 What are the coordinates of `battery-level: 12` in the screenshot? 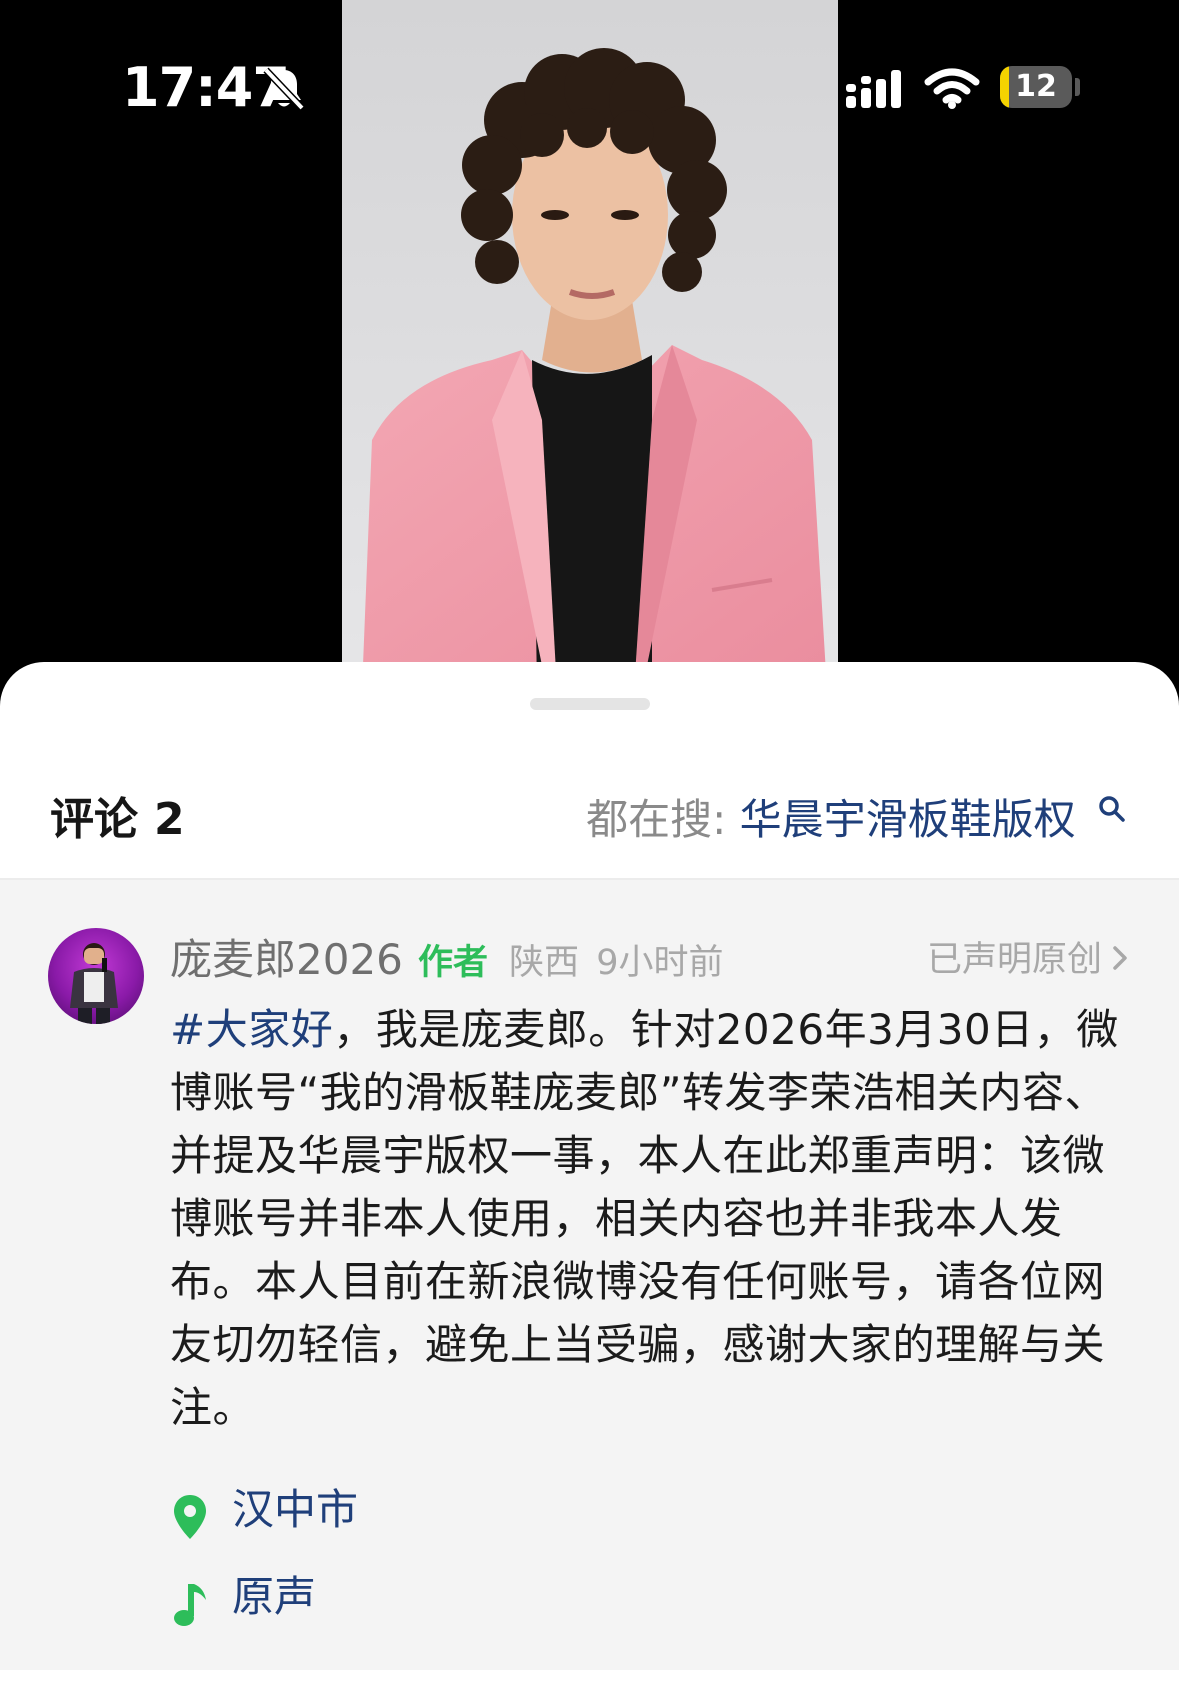 It's located at (1036, 86).